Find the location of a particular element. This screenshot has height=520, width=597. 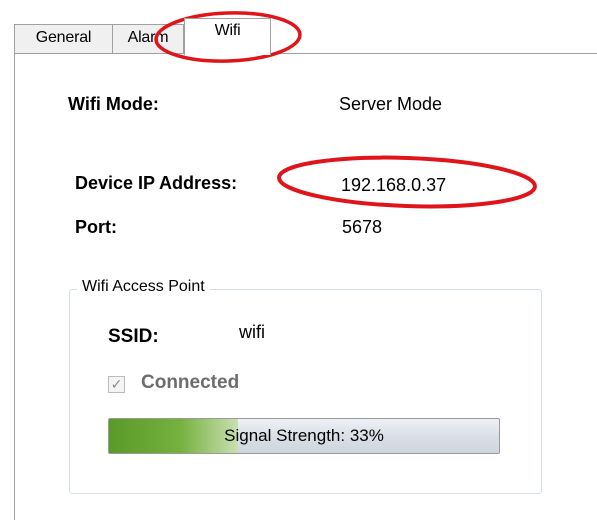

port-value: 5678 is located at coordinates (362, 227).